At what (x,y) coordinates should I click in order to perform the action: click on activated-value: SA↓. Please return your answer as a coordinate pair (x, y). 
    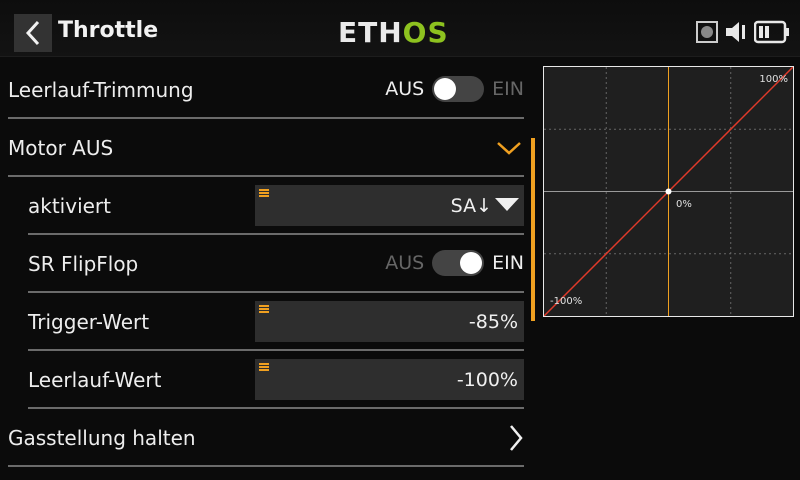
    Looking at the image, I should click on (471, 206).